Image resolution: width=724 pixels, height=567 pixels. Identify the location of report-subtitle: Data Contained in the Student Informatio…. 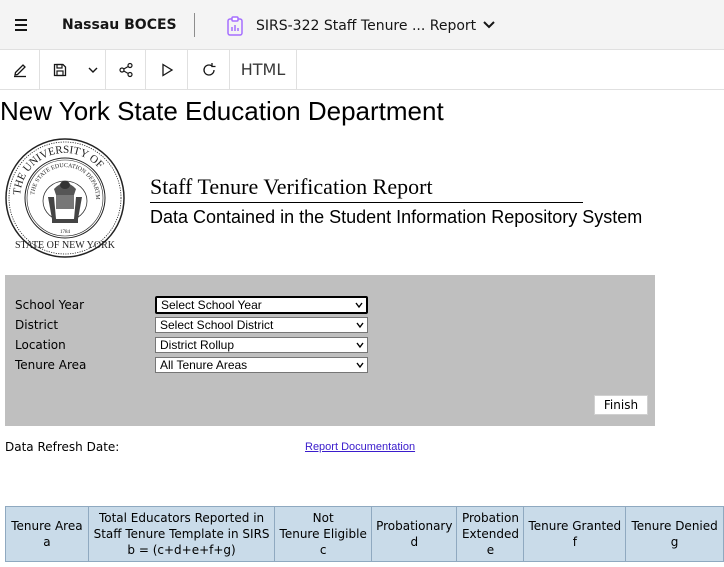
(396, 217).